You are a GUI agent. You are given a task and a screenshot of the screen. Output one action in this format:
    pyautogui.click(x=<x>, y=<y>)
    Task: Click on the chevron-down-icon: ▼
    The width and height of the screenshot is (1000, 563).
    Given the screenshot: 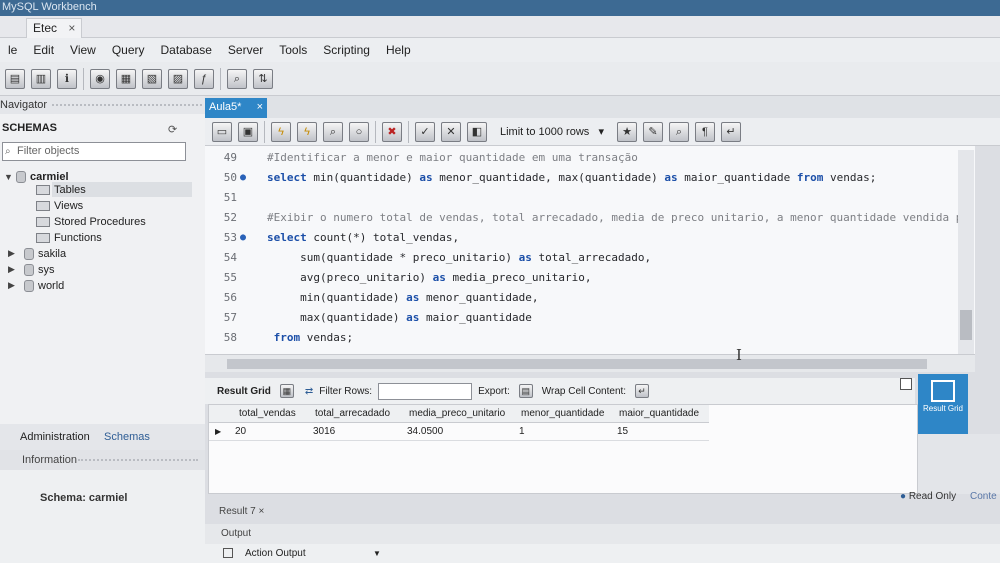 What is the action you would take?
    pyautogui.click(x=377, y=553)
    